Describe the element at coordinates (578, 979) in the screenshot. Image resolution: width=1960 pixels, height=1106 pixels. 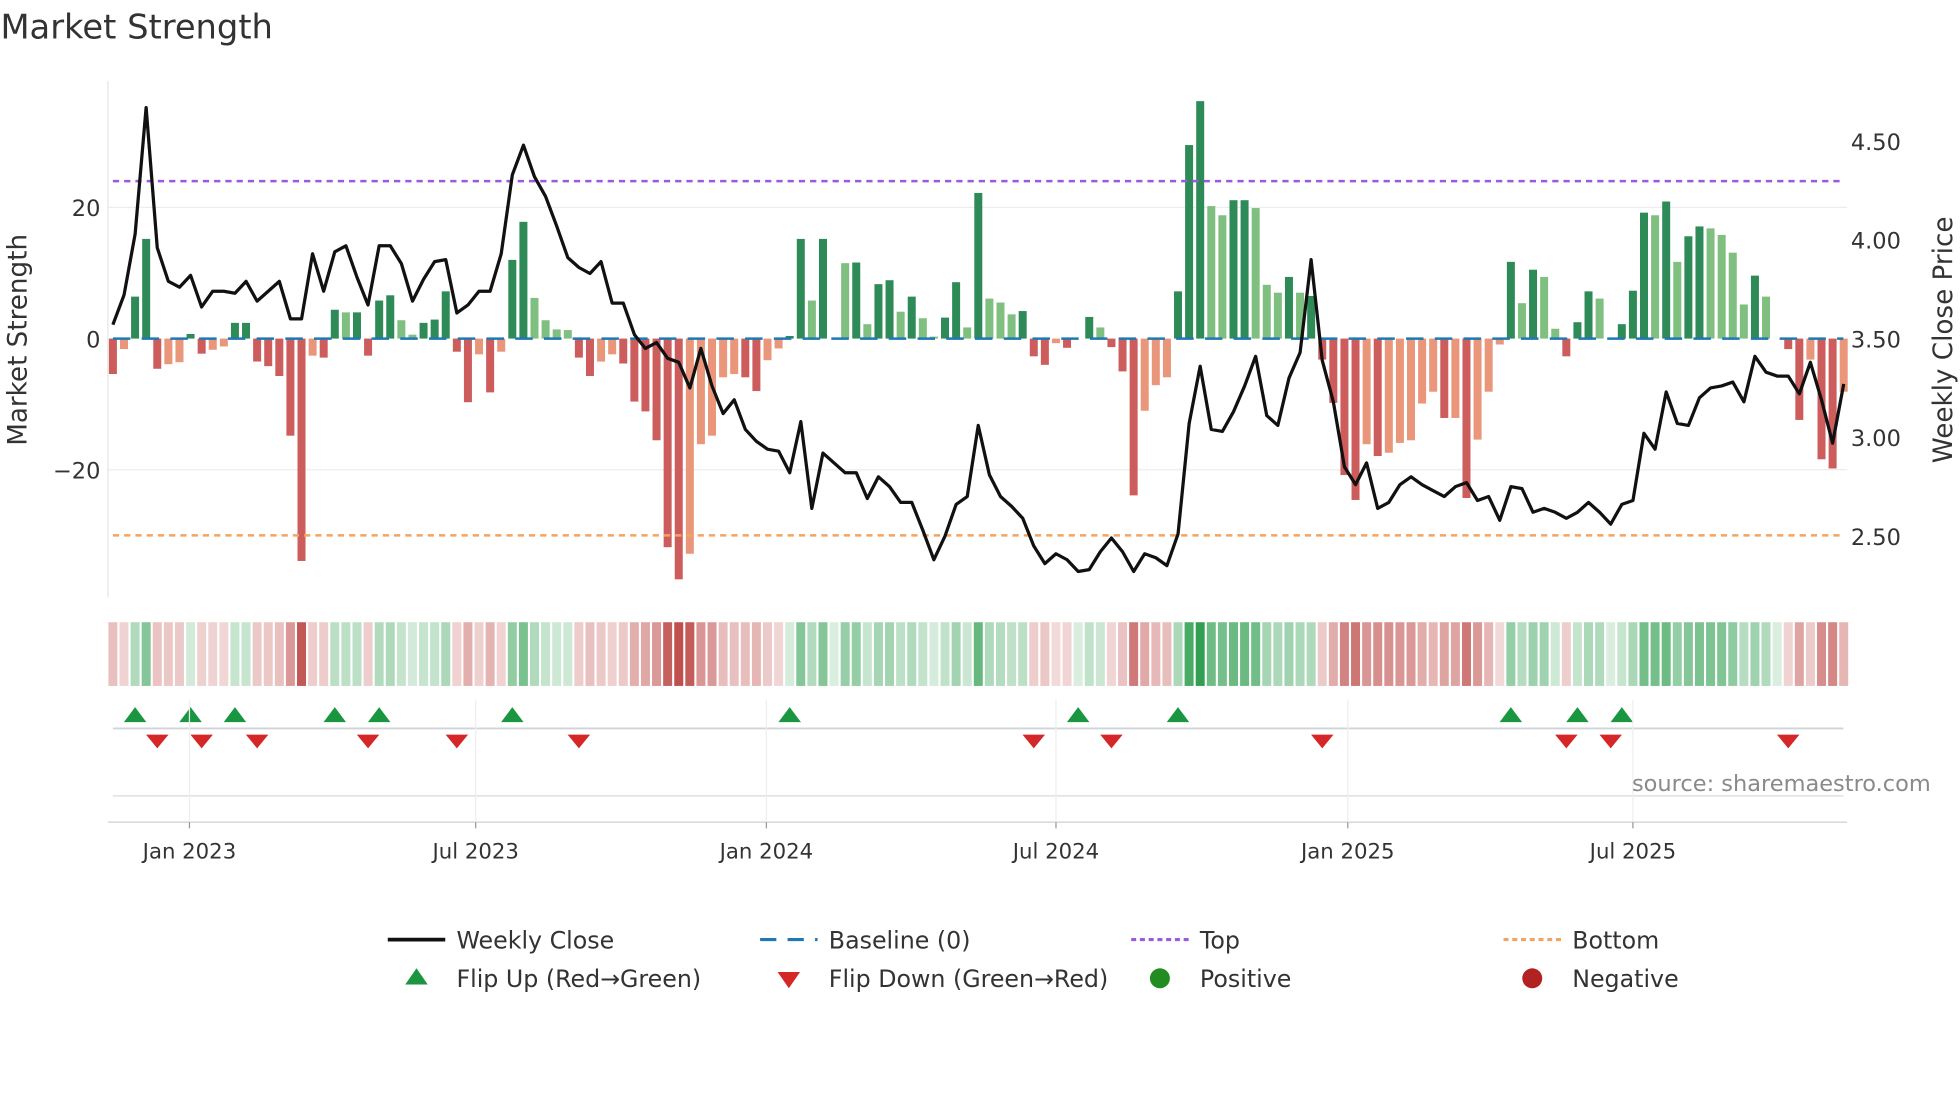
I see `legend-label: Flip Up (Red→Green)` at that location.